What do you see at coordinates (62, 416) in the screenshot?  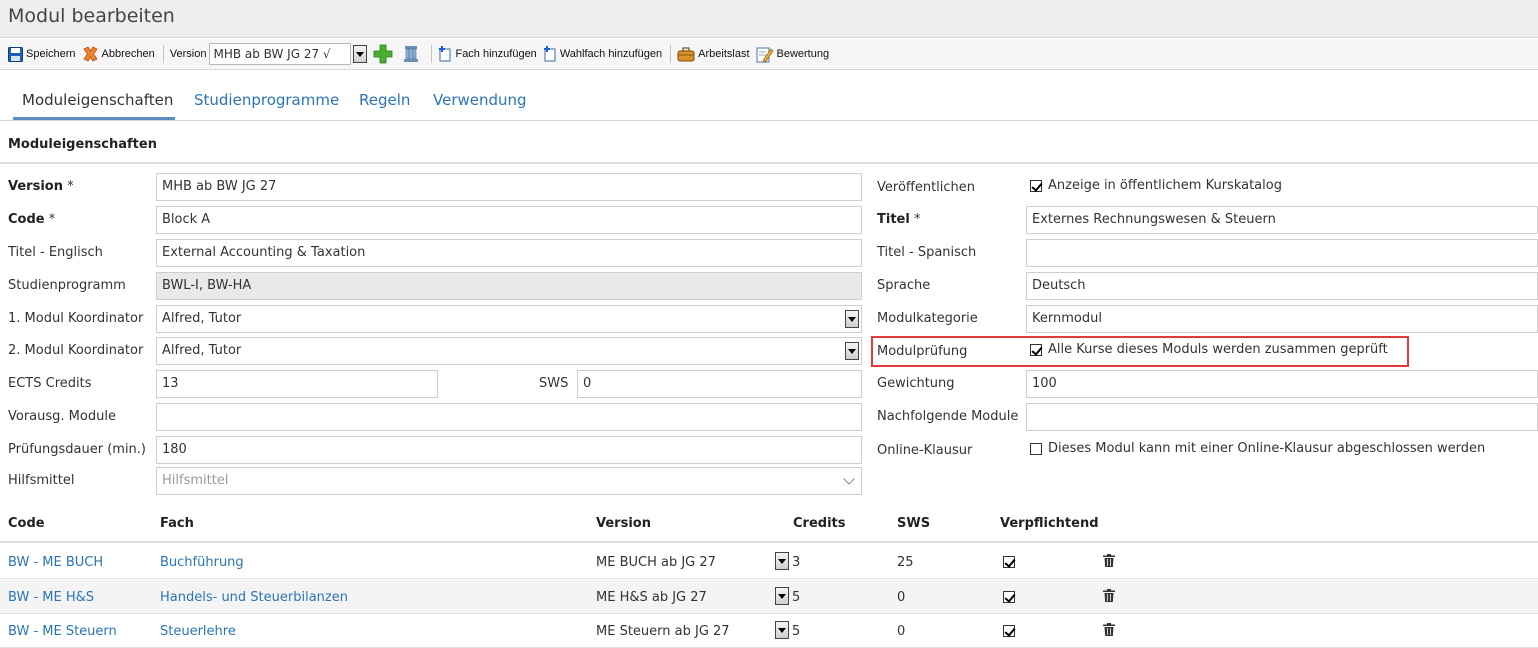 I see `prereq-label: Vorausg. Module` at bounding box center [62, 416].